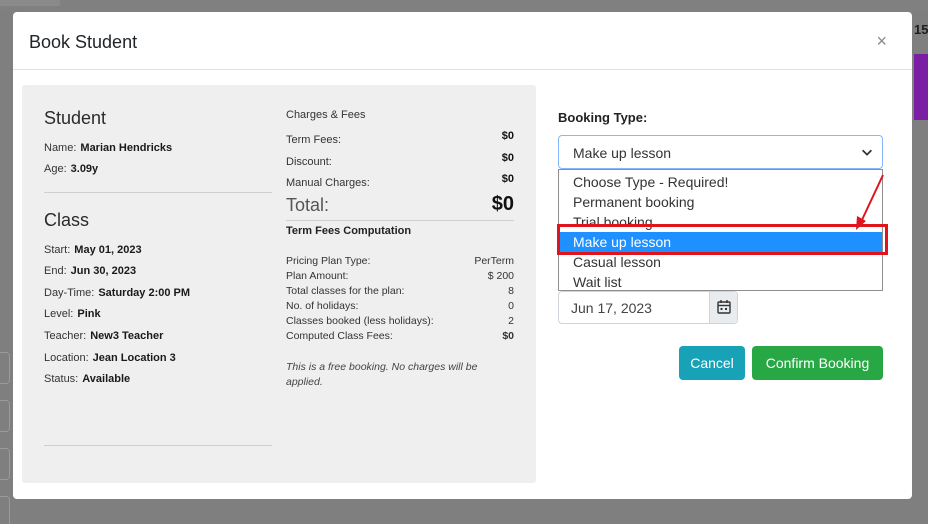 The image size is (928, 524). I want to click on computation-row: Plan Amount: $ 200, so click(400, 276).